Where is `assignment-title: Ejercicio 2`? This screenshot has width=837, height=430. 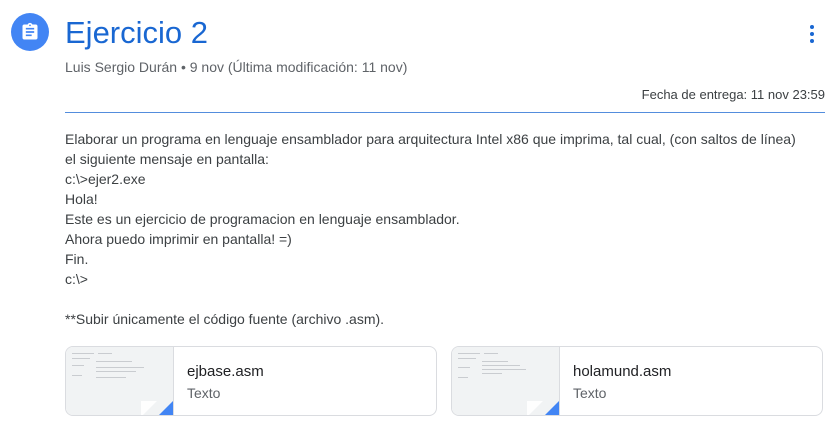
assignment-title: Ejercicio 2 is located at coordinates (136, 32).